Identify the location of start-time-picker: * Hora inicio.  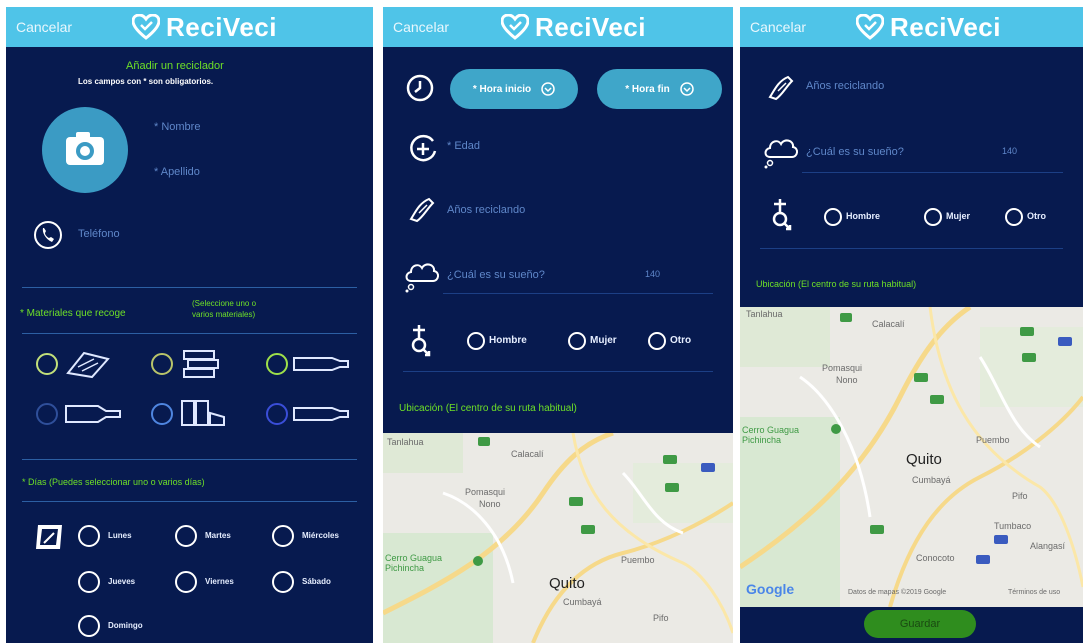
(514, 89).